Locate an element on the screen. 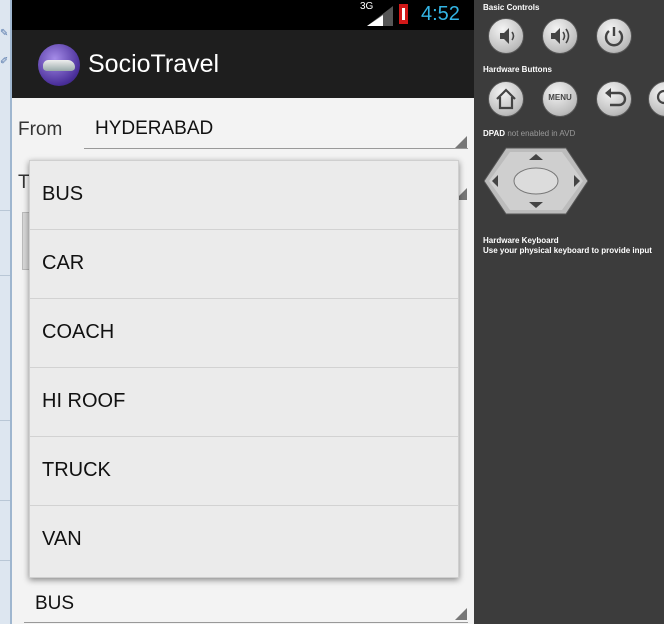 The width and height of the screenshot is (664, 624). menu-button: MENU is located at coordinates (560, 99).